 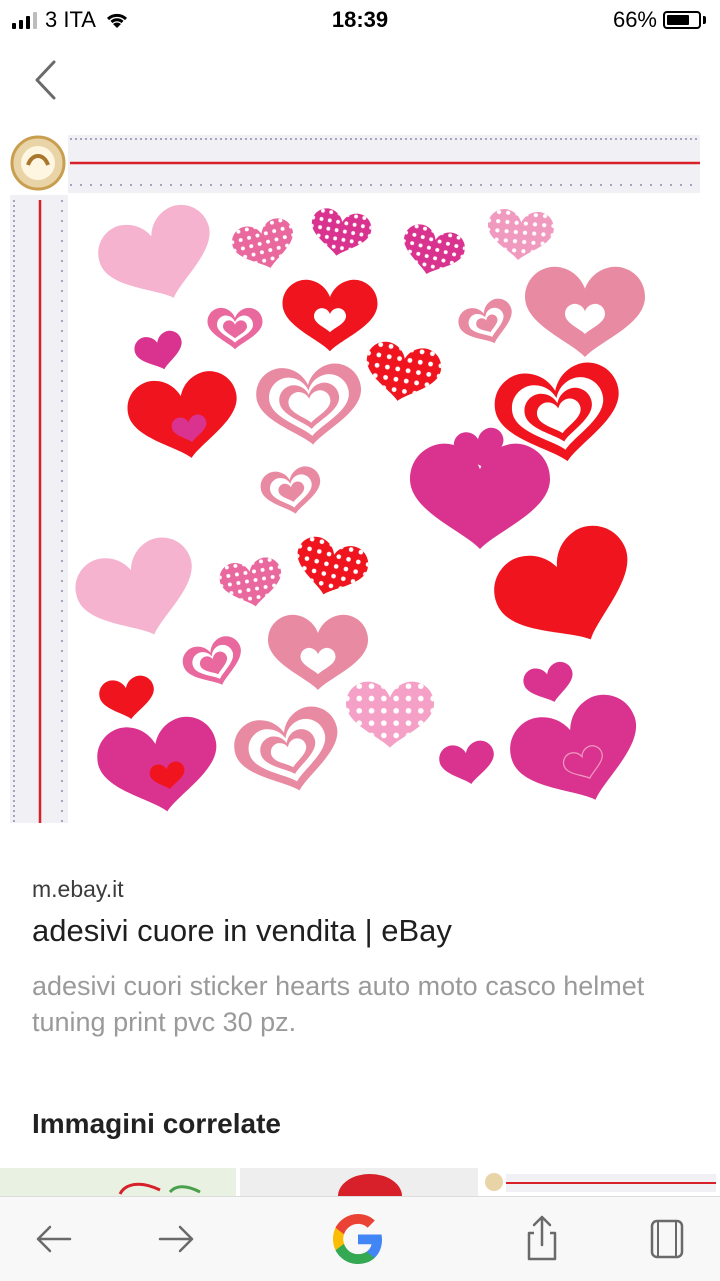 I want to click on seller-logo, so click(x=38, y=163).